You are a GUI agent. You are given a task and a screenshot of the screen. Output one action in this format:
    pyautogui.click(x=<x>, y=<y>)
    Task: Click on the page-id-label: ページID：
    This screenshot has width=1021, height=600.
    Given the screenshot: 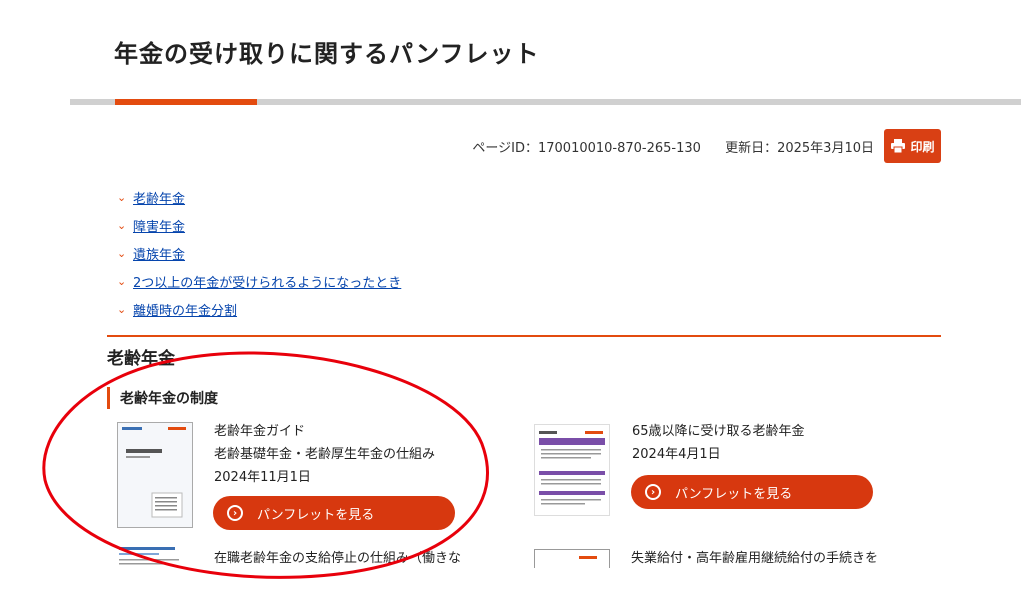 What is the action you would take?
    pyautogui.click(x=505, y=148)
    